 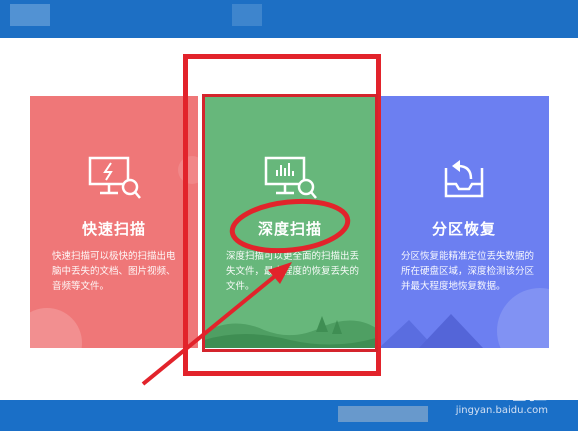 What do you see at coordinates (289, 19) in the screenshot?
I see `title-bar` at bounding box center [289, 19].